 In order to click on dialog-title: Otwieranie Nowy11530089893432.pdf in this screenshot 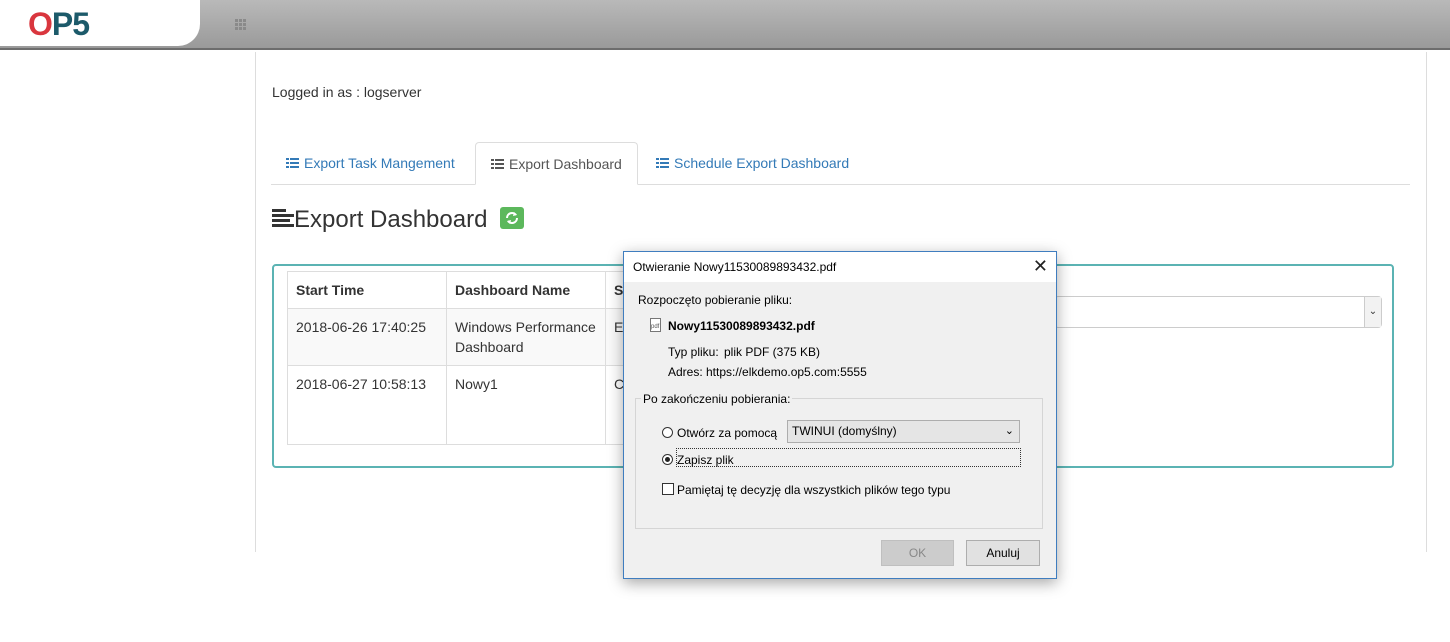, I will do `click(735, 267)`.